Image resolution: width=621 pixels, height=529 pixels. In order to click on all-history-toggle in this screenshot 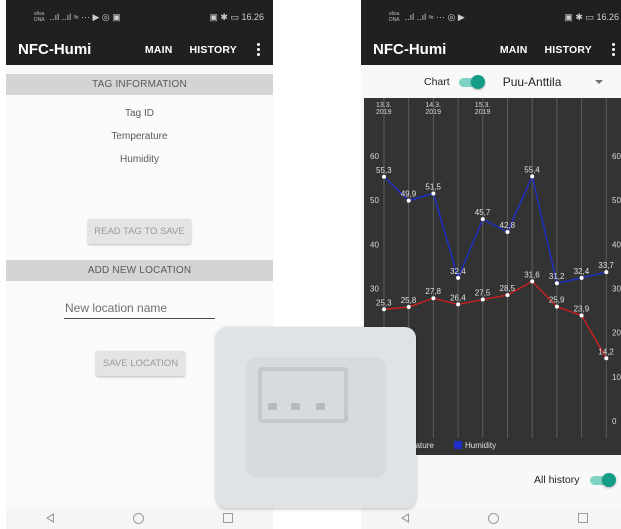, I will do `click(603, 480)`.